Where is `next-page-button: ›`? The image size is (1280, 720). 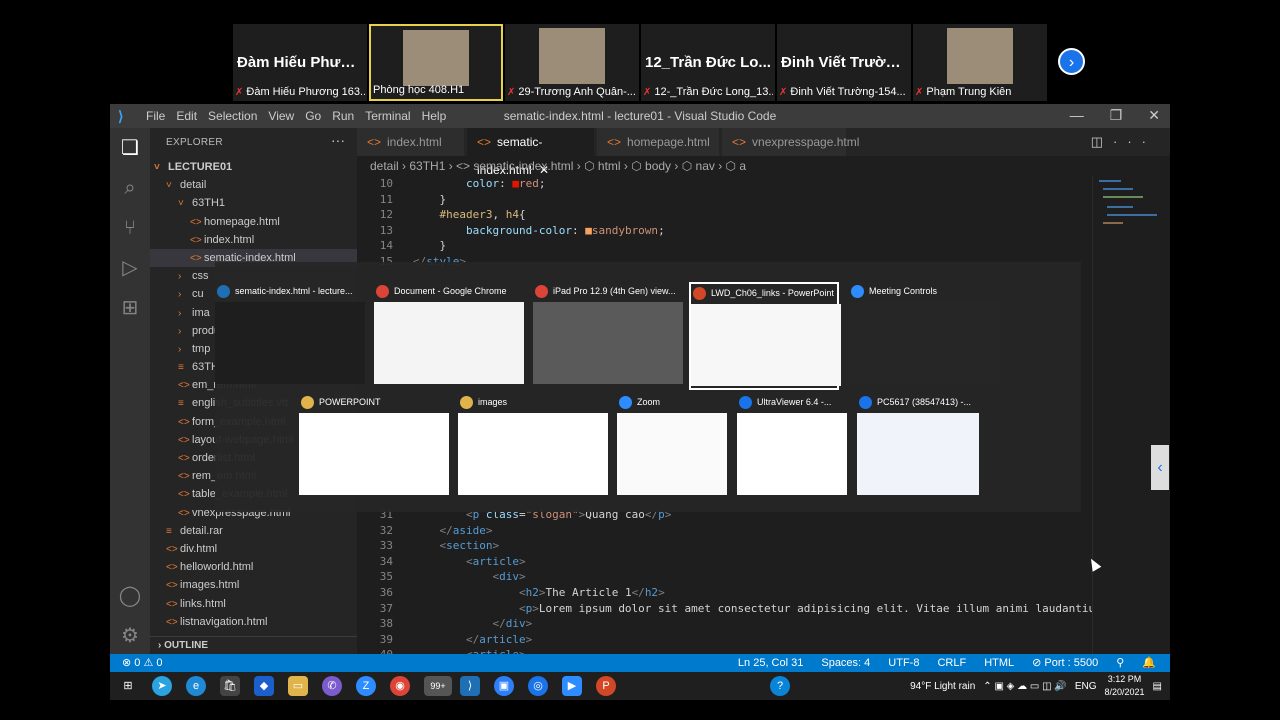
next-page-button: › is located at coordinates (1071, 61).